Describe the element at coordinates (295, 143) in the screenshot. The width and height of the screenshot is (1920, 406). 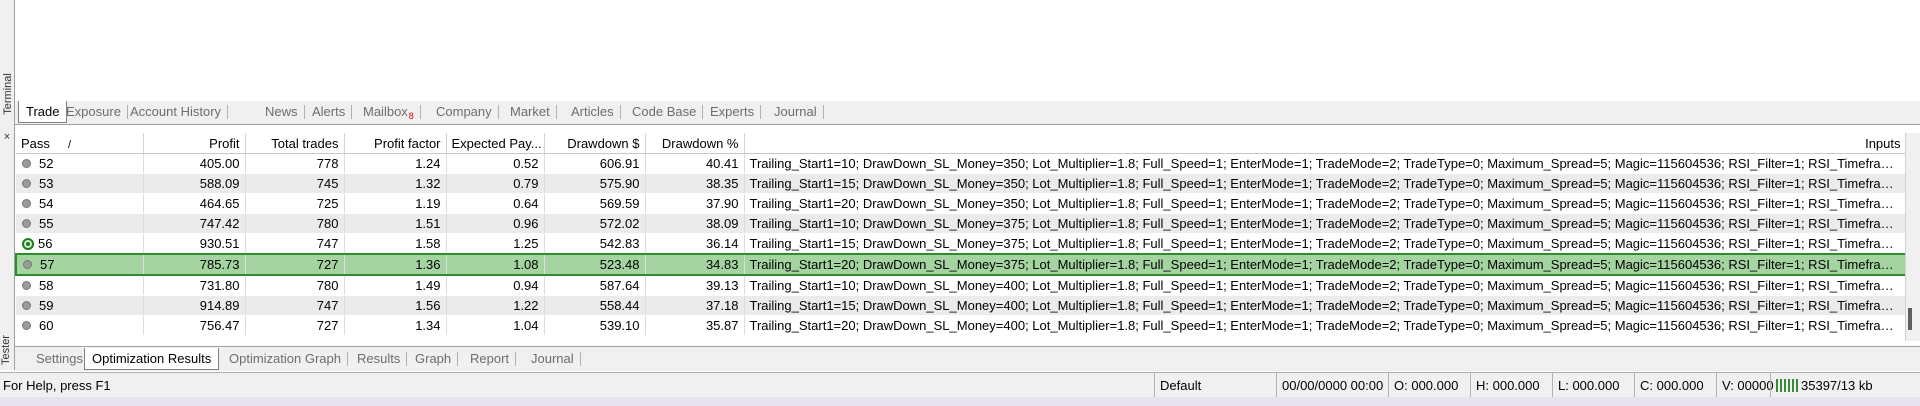
I see `column-header-total-trades: Total trades` at that location.